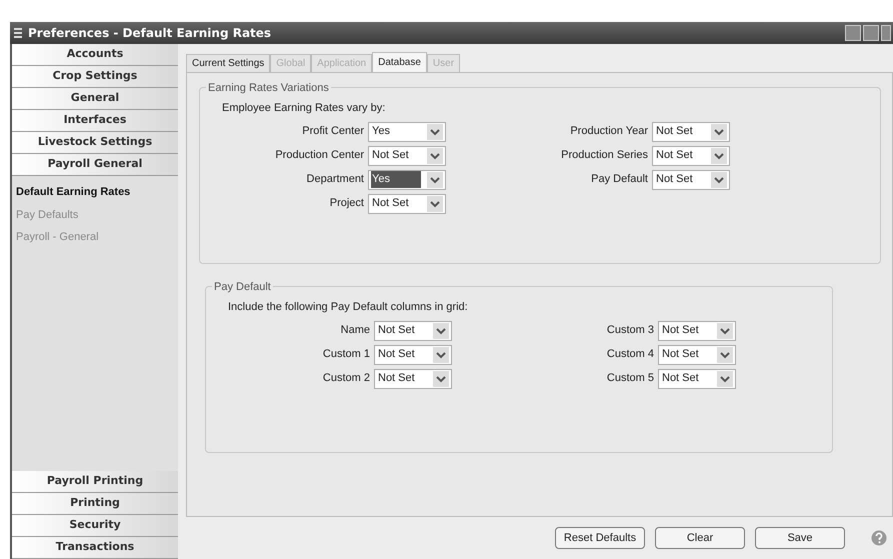  Describe the element at coordinates (871, 33) in the screenshot. I see `maximize-button` at that location.